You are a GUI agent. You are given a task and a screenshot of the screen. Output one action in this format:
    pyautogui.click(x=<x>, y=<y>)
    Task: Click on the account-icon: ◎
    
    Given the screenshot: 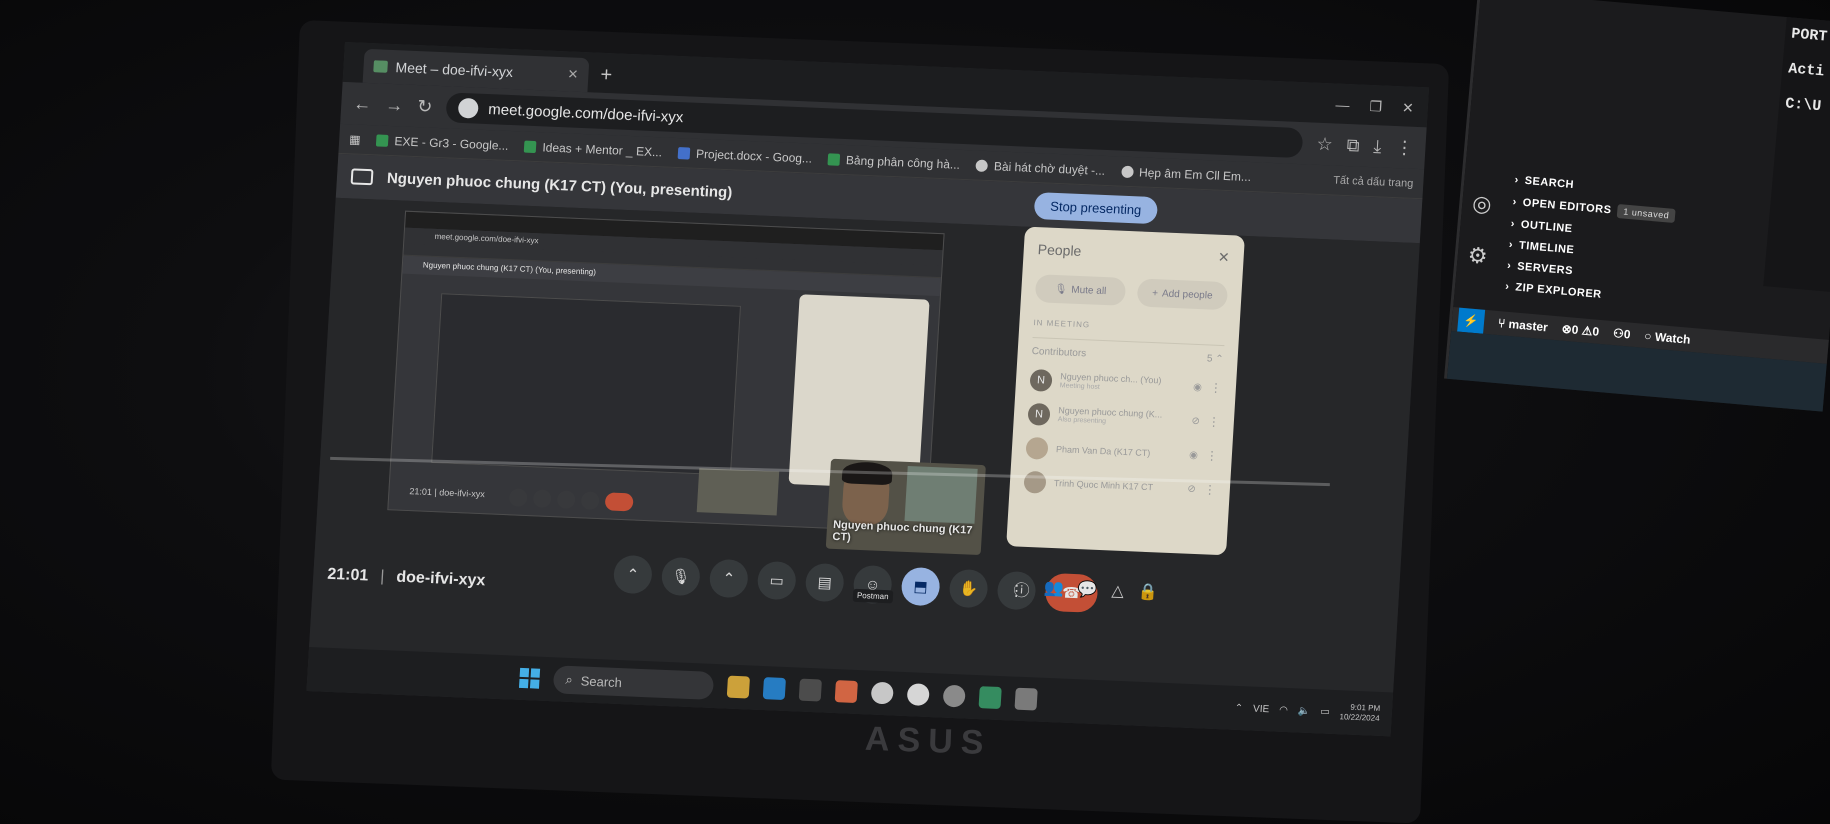 What is the action you would take?
    pyautogui.click(x=1482, y=204)
    